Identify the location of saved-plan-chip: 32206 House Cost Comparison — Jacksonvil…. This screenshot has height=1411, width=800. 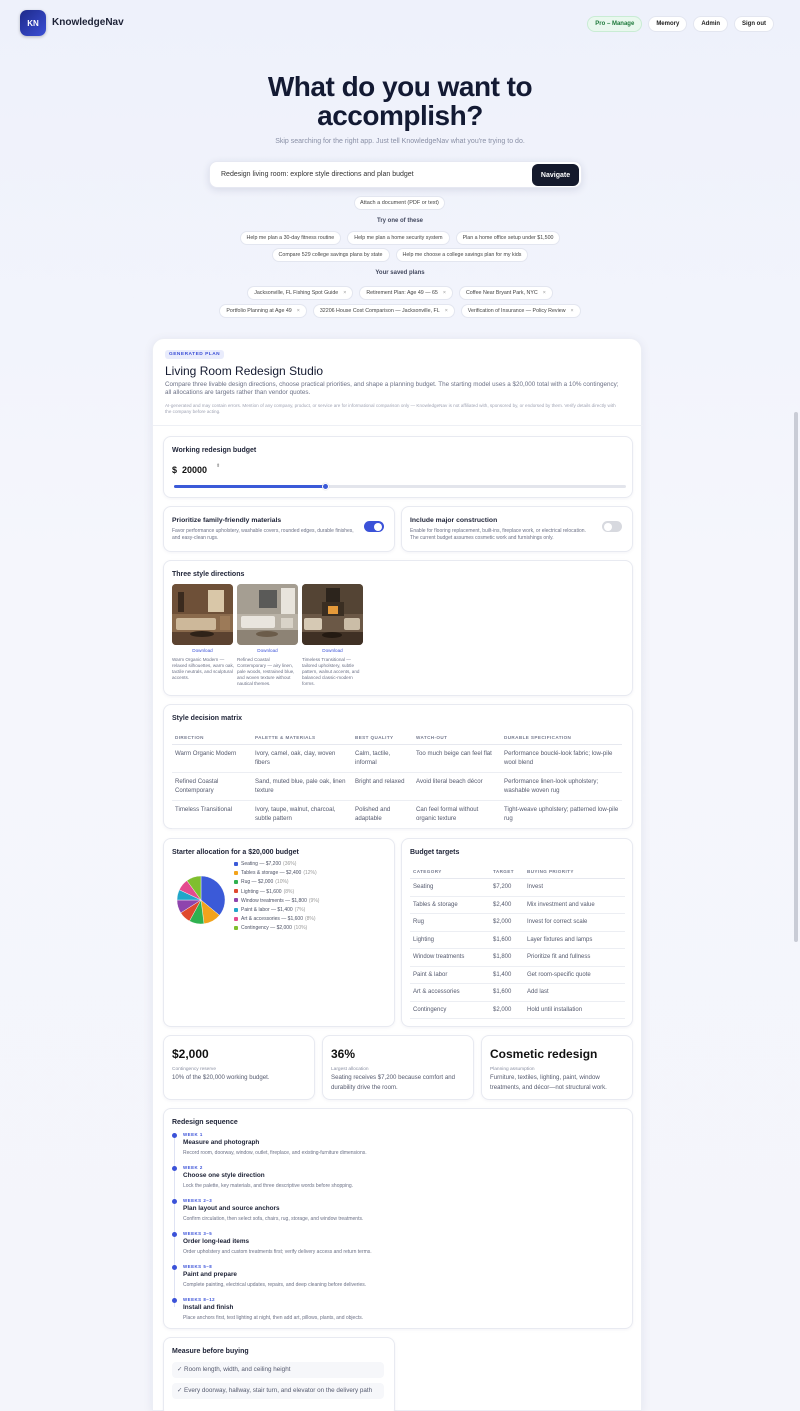
(383, 311).